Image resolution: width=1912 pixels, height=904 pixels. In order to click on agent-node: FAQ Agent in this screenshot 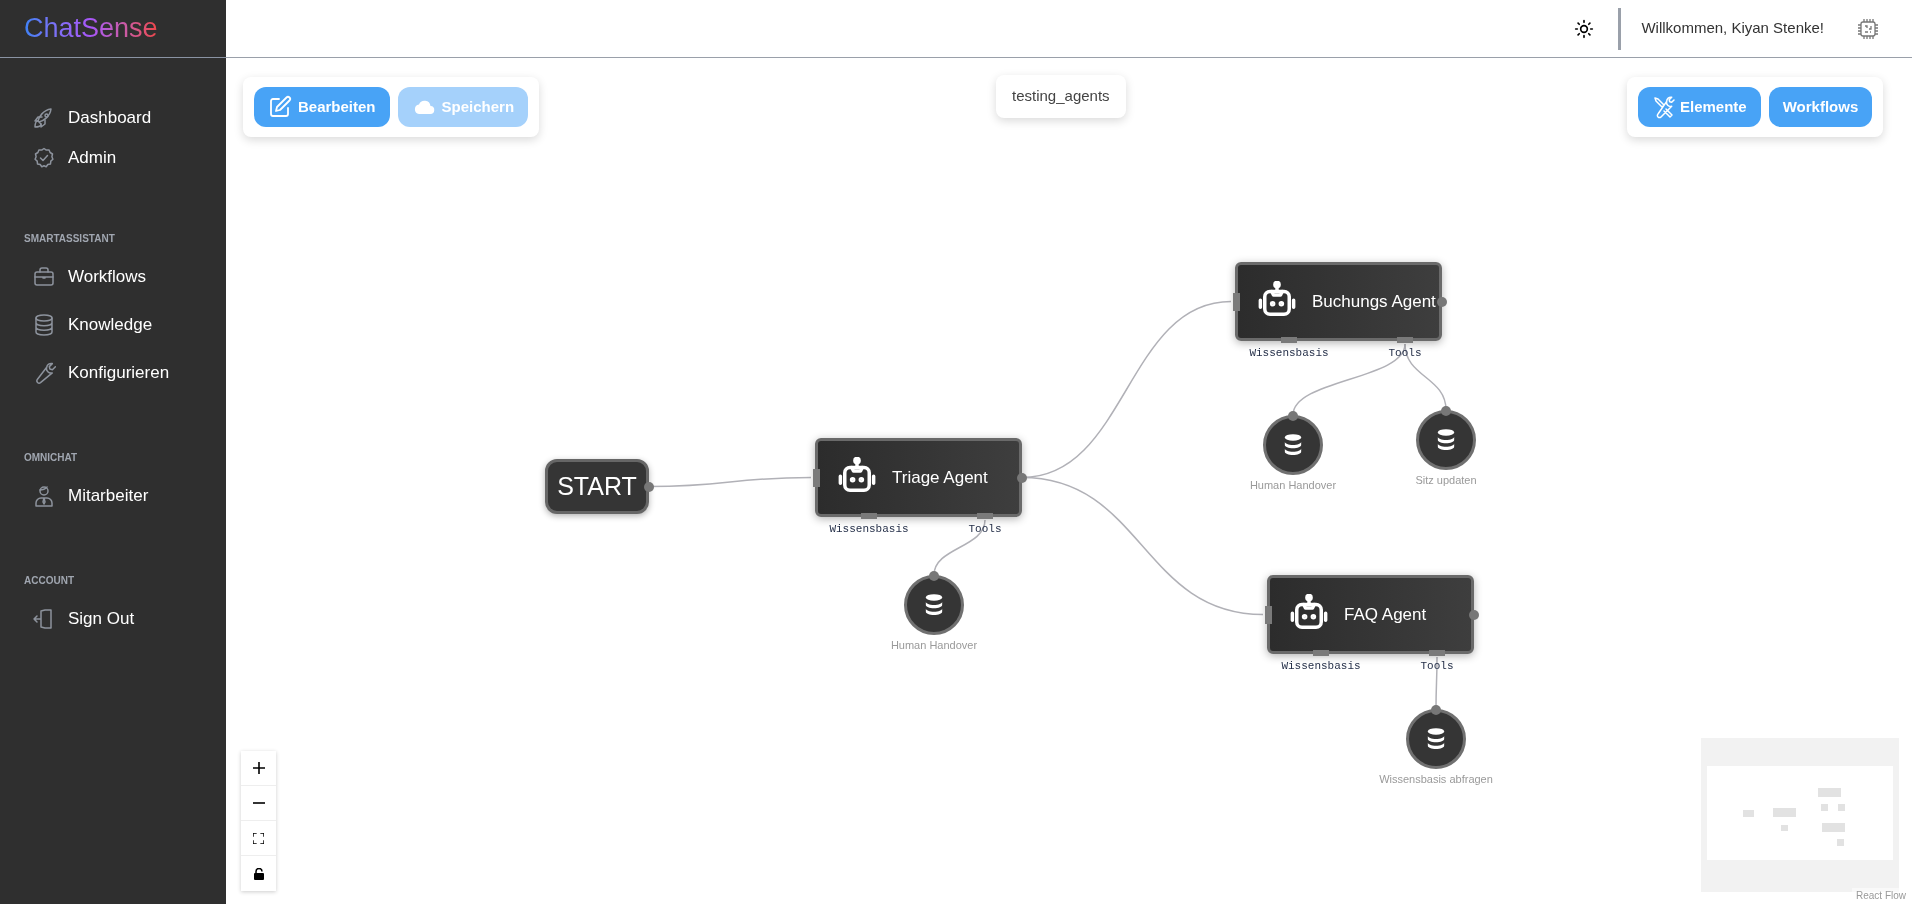, I will do `click(1370, 614)`.